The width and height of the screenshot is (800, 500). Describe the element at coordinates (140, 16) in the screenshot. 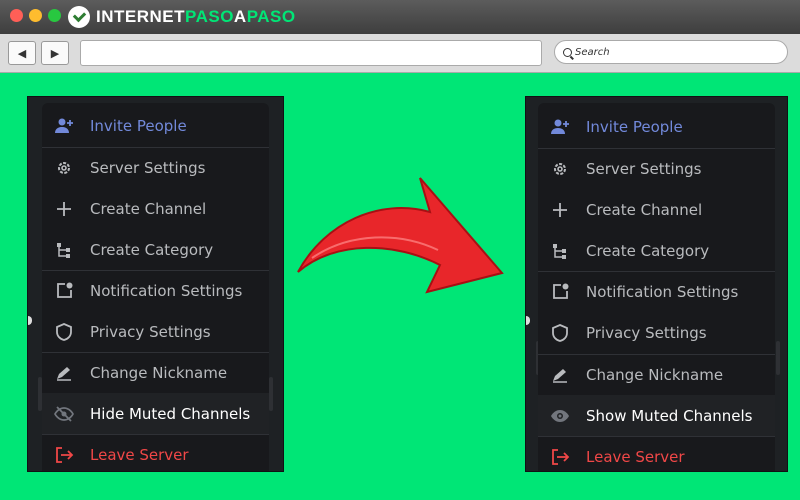

I see `brand-part-internet: INTERNET` at that location.